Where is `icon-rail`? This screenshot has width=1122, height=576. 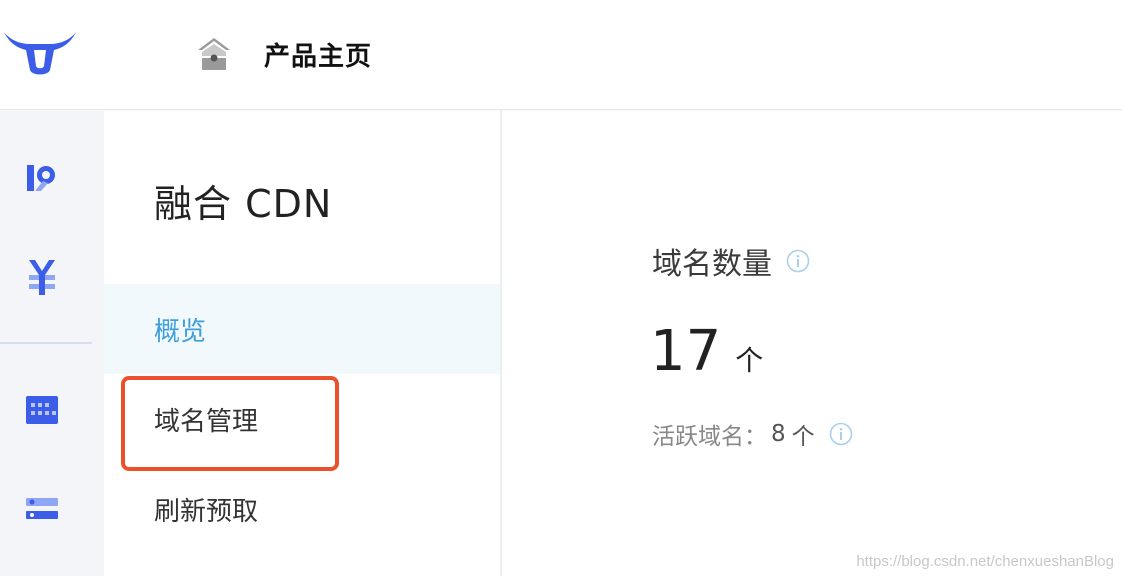 icon-rail is located at coordinates (52, 343).